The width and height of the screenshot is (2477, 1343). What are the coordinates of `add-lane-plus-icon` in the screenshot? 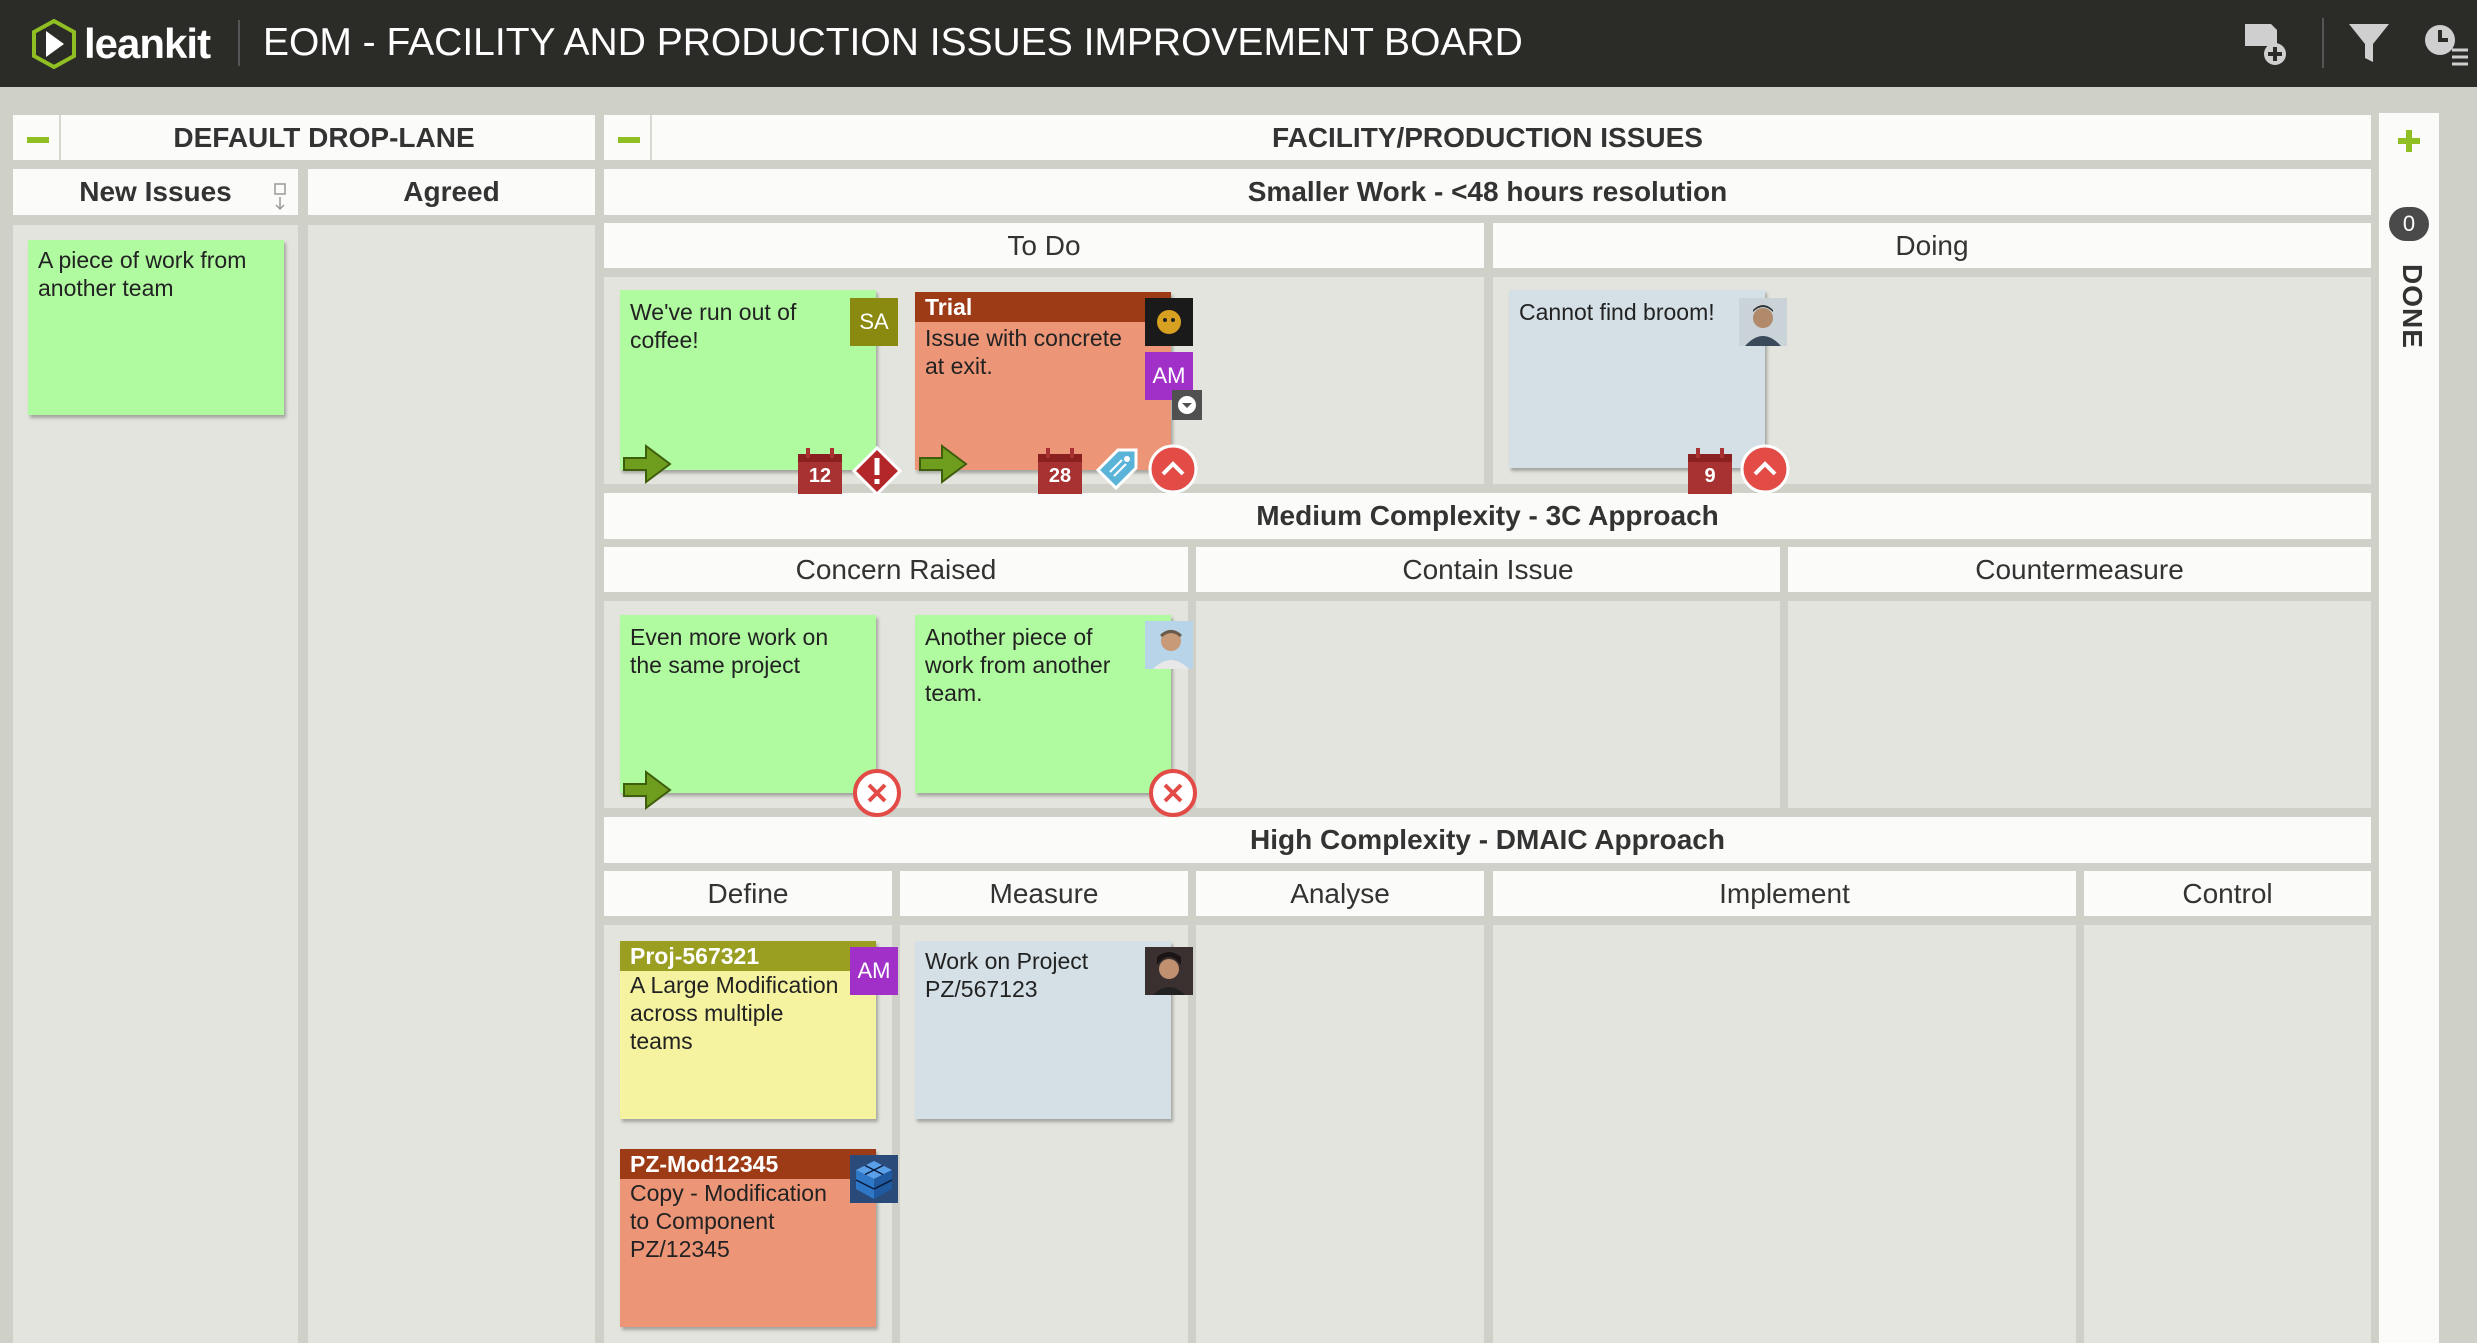 It's located at (2409, 141).